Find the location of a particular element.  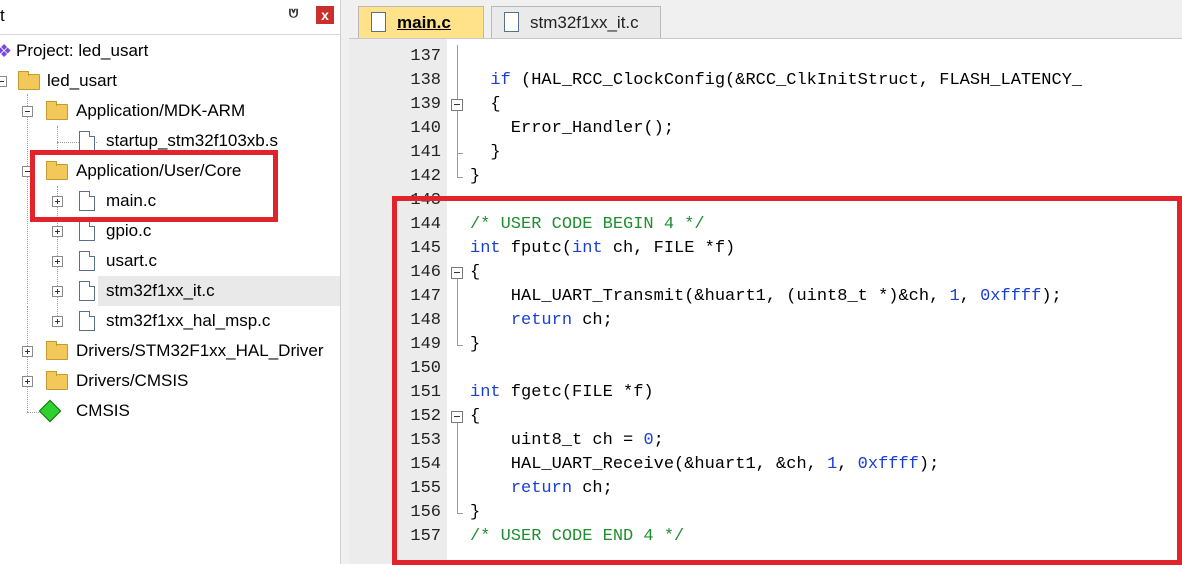

tab-label: main.c is located at coordinates (424, 22).